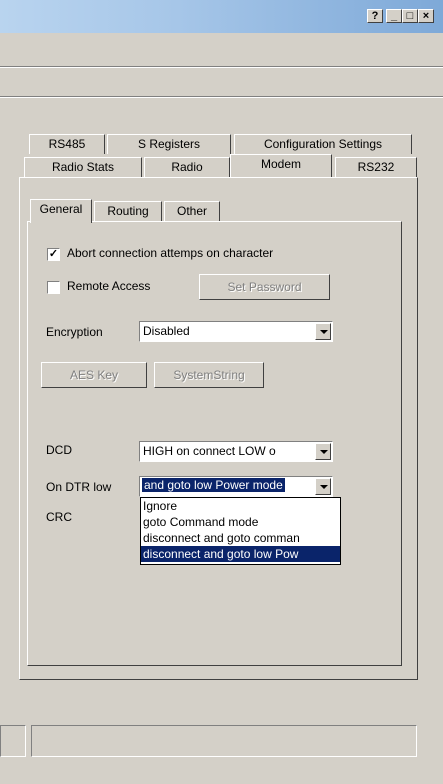 This screenshot has width=443, height=784. Describe the element at coordinates (74, 332) in the screenshot. I see `encryption-label: Encryption` at that location.